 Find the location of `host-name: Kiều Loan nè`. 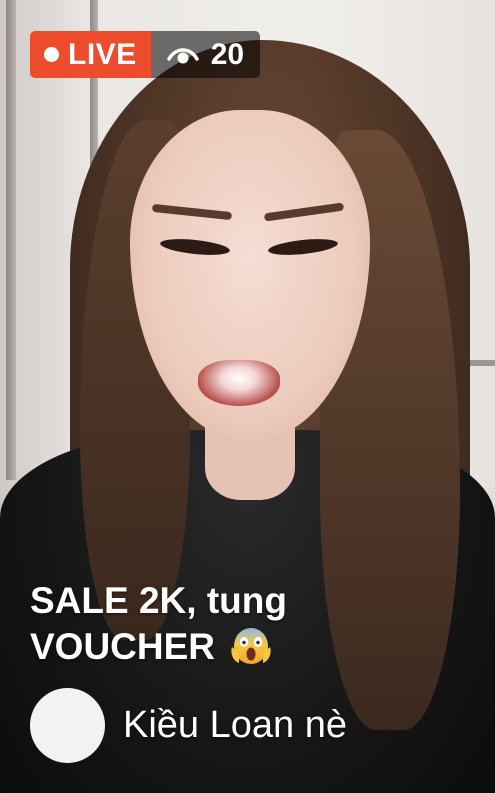

host-name: Kiều Loan nè is located at coordinates (235, 725).